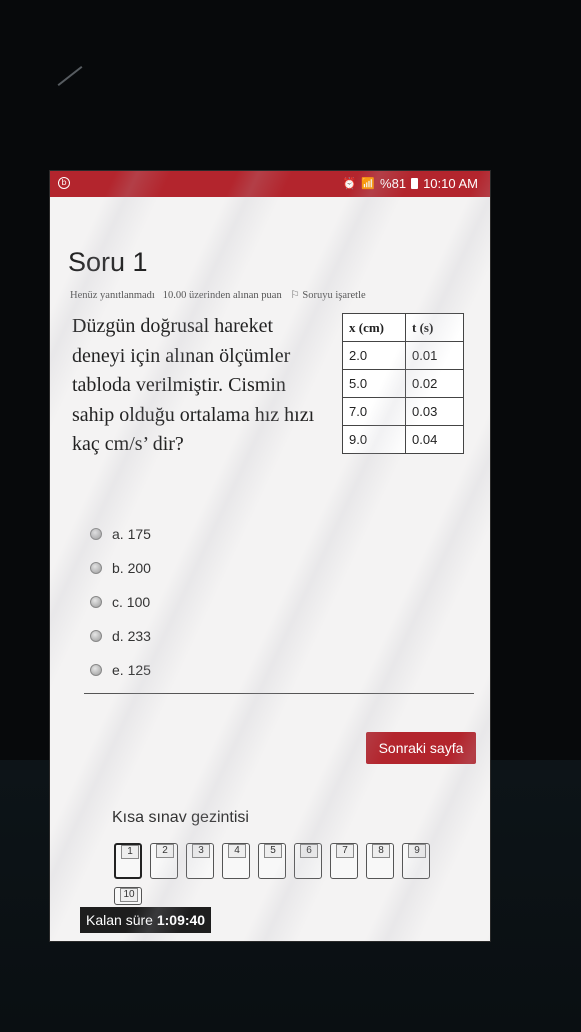  I want to click on quiz-navigation-title: Kısa sınav gezintisi, so click(180, 817).